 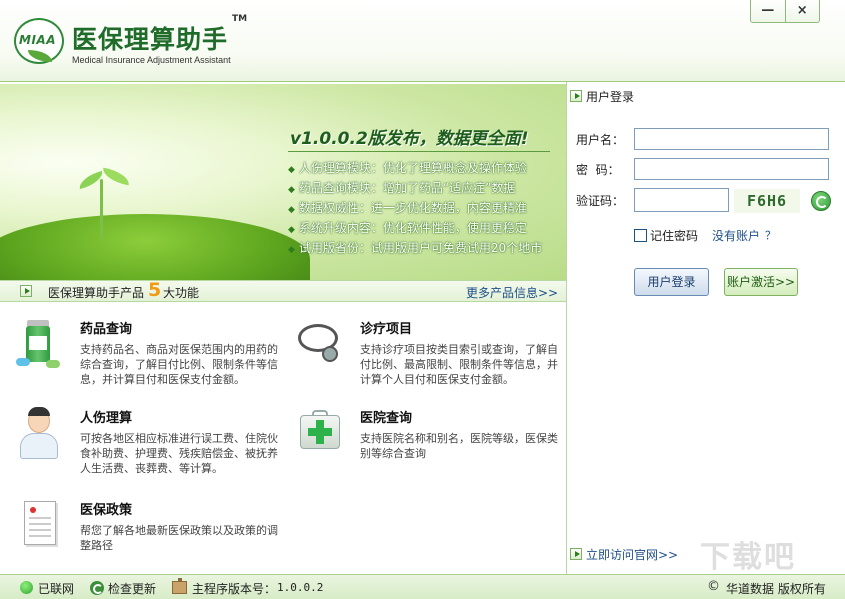 I want to click on banner-item: ◆ 药品查询模块：增加了药品“适应症”数据, so click(x=415, y=189).